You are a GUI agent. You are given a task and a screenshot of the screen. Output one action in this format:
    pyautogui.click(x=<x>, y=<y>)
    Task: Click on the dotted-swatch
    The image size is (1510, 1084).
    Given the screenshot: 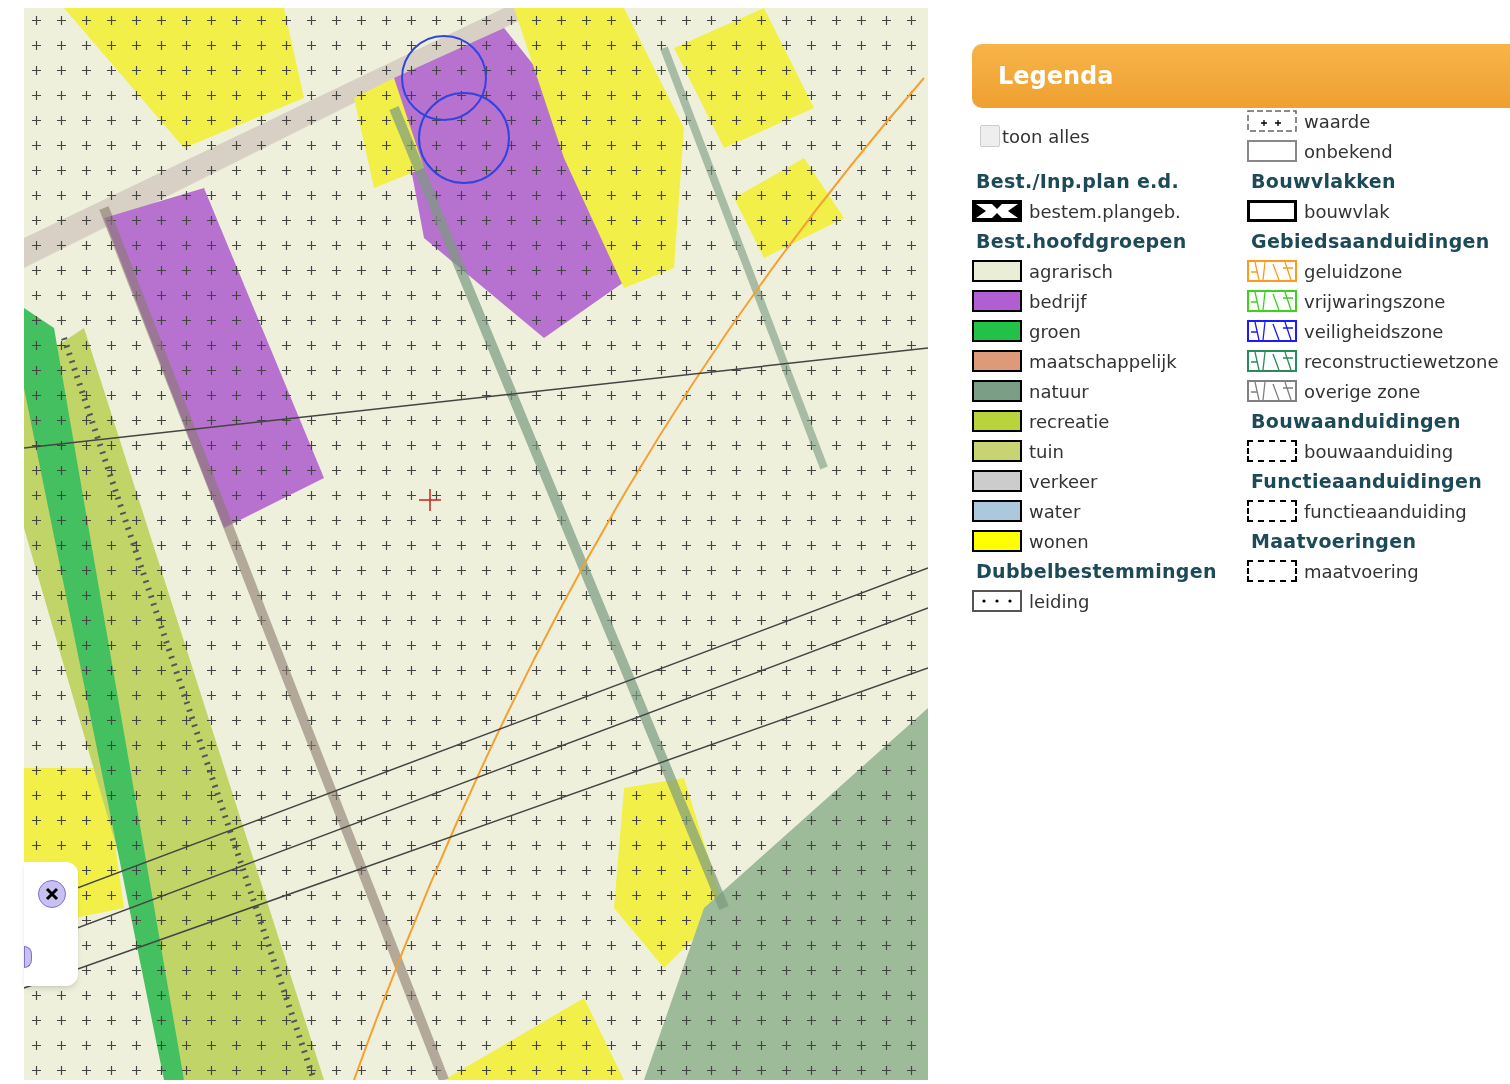 What is the action you would take?
    pyautogui.click(x=997, y=601)
    